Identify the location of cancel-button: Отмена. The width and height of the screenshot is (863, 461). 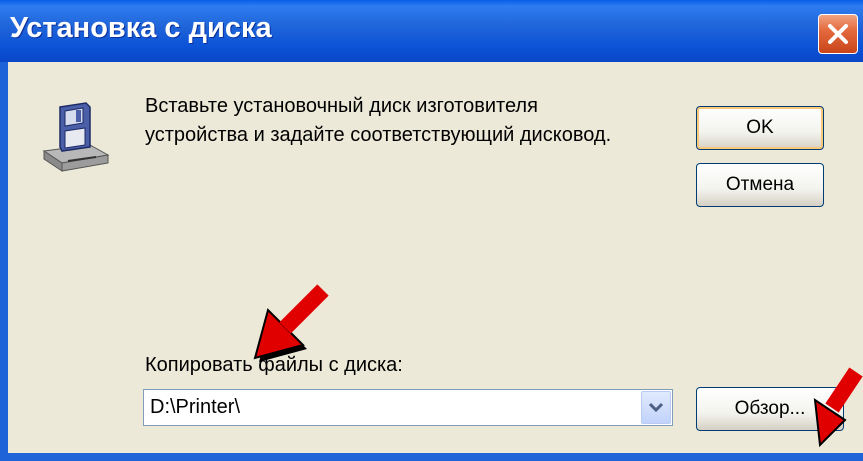
(760, 185).